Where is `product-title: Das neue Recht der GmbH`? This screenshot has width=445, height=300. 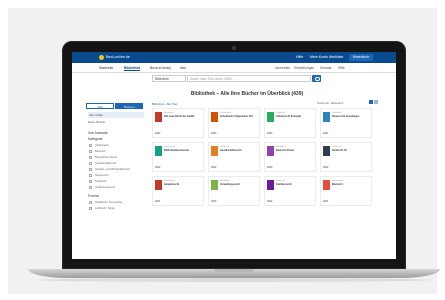
product-title: Das neue Recht der GmbH is located at coordinates (184, 116).